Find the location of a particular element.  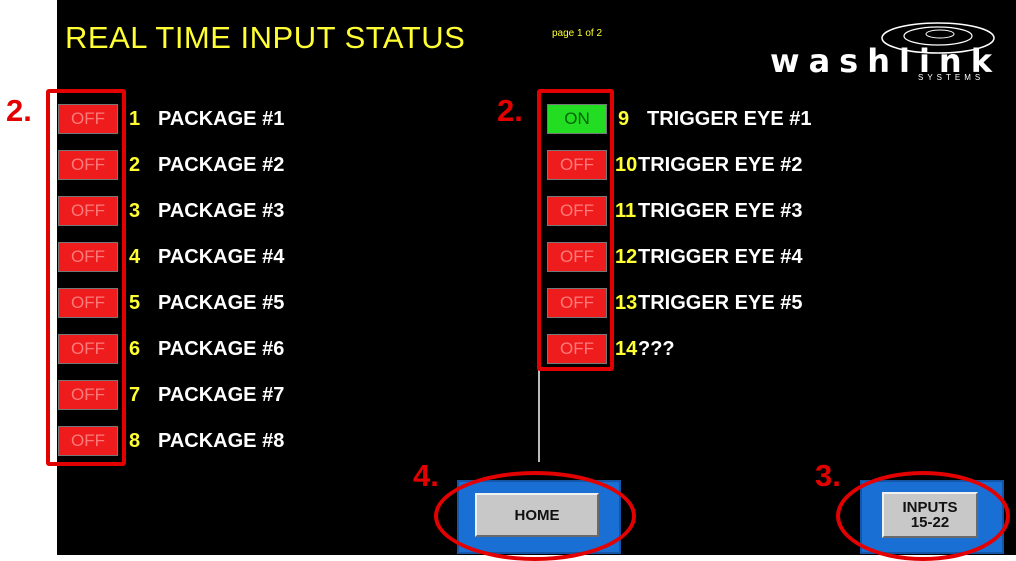

input-name: PACKAGE #4 is located at coordinates (221, 257).